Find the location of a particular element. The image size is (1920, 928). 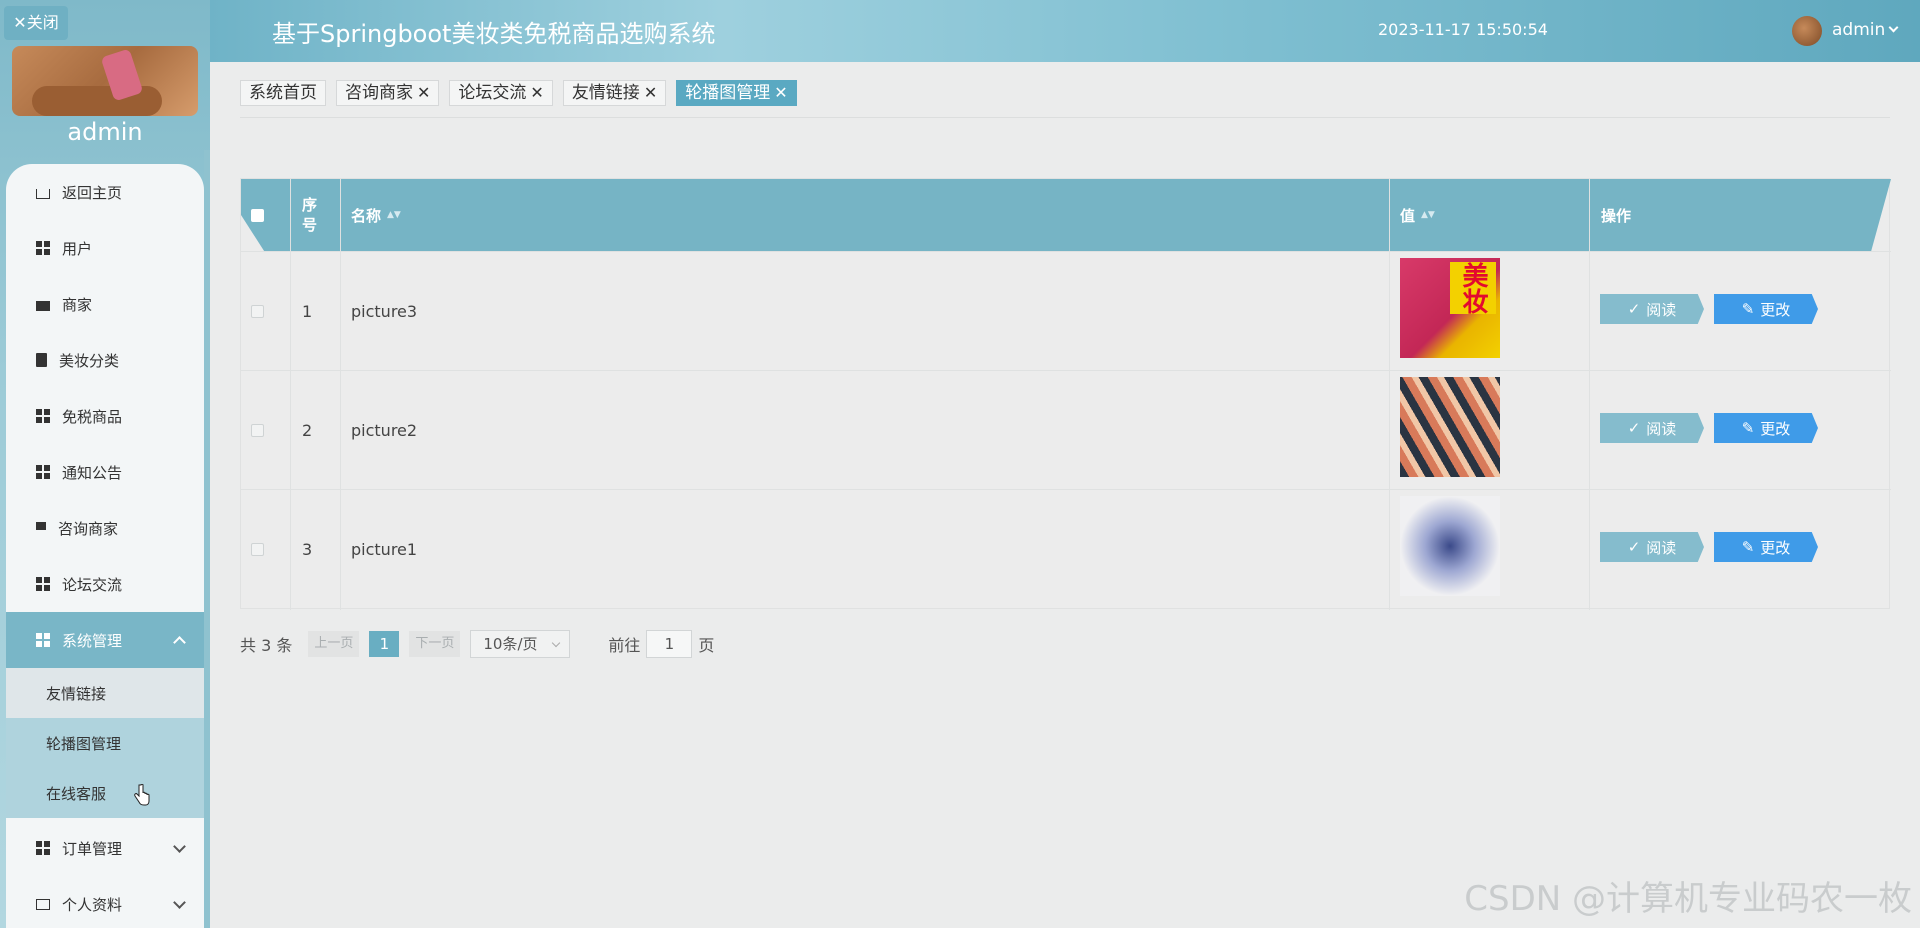

page-size-select: 10条/页 is located at coordinates (520, 644).